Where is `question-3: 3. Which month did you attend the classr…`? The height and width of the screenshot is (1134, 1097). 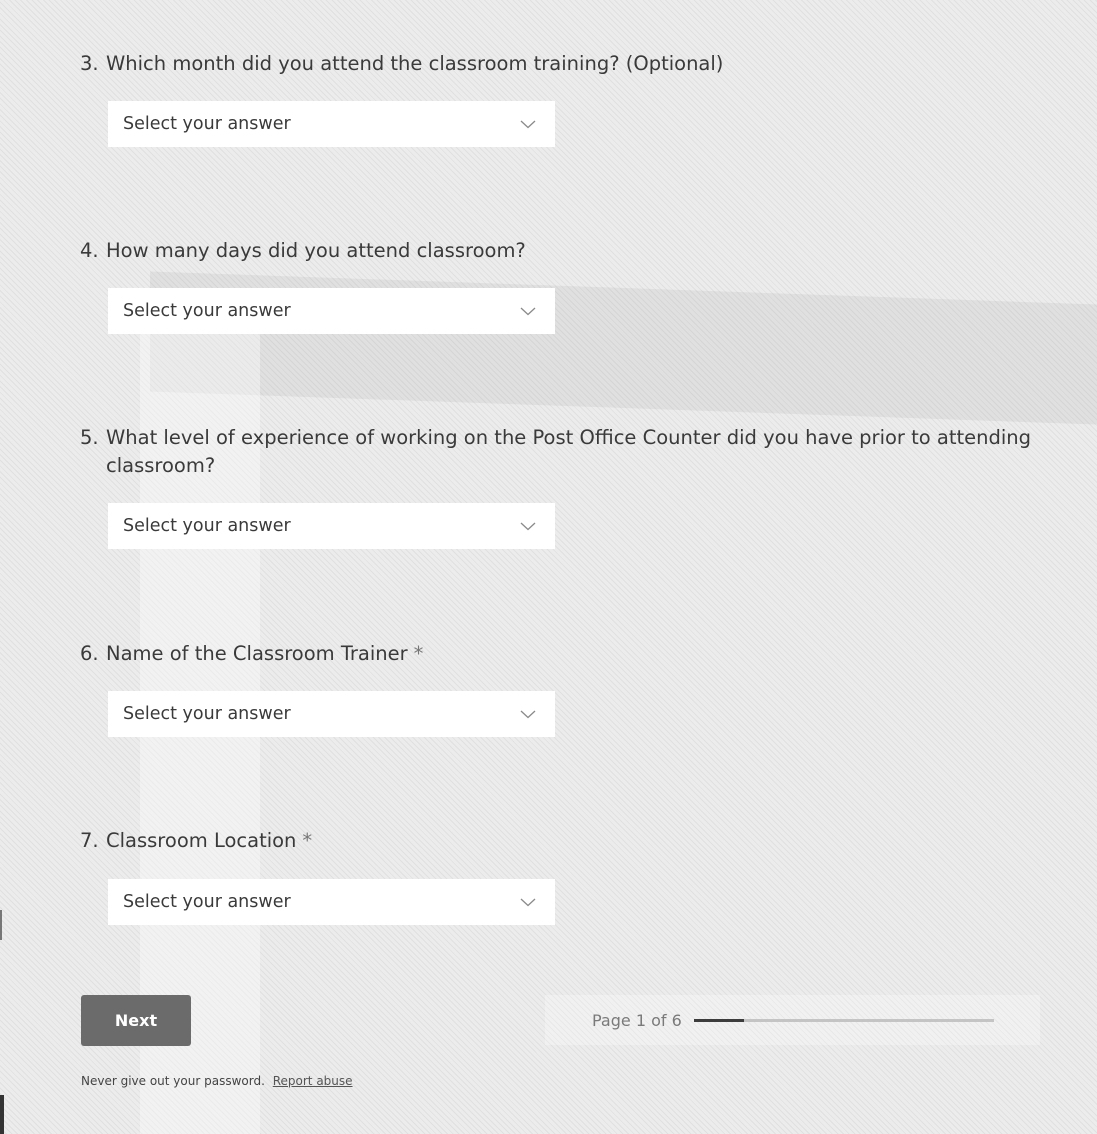
question-3: 3. Which month did you attend the classr… is located at coordinates (560, 98).